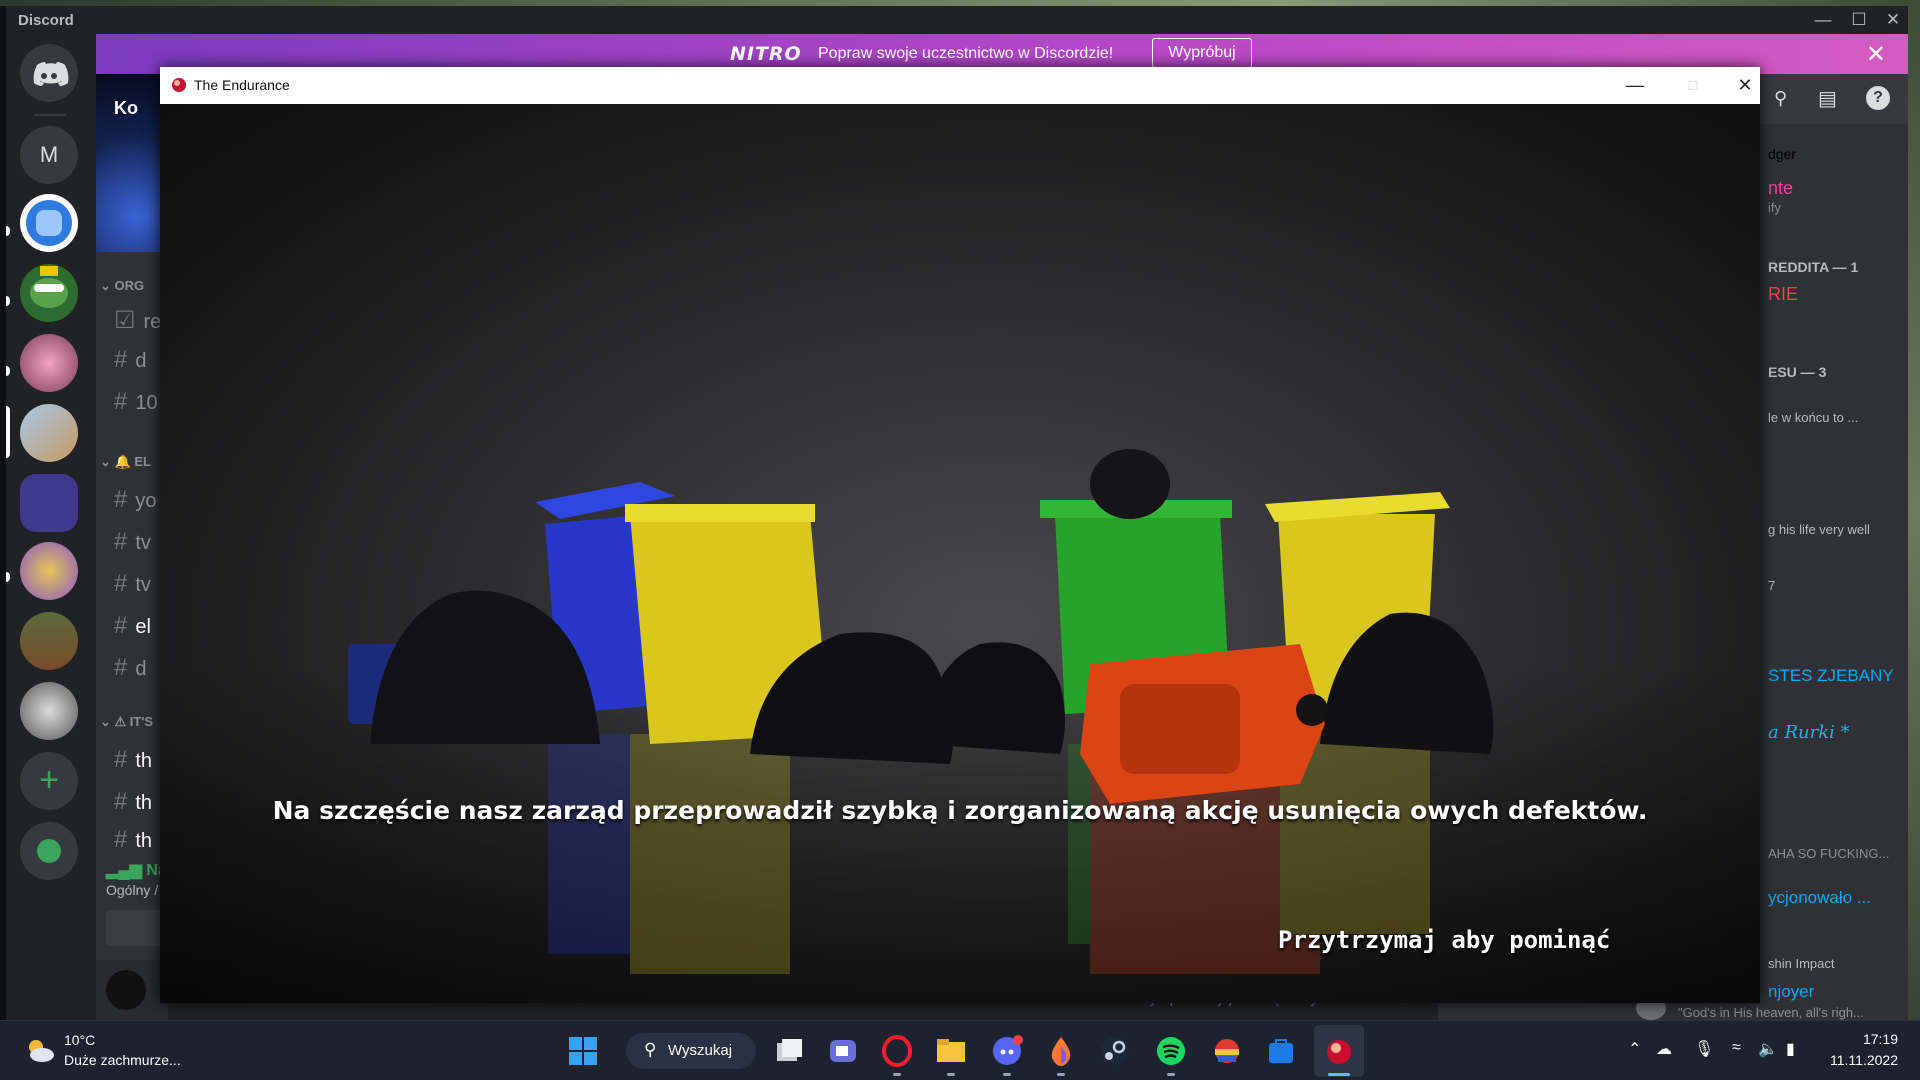 The image size is (1920, 1080). I want to click on member-group-header: REDDITA — 1, so click(1813, 267).